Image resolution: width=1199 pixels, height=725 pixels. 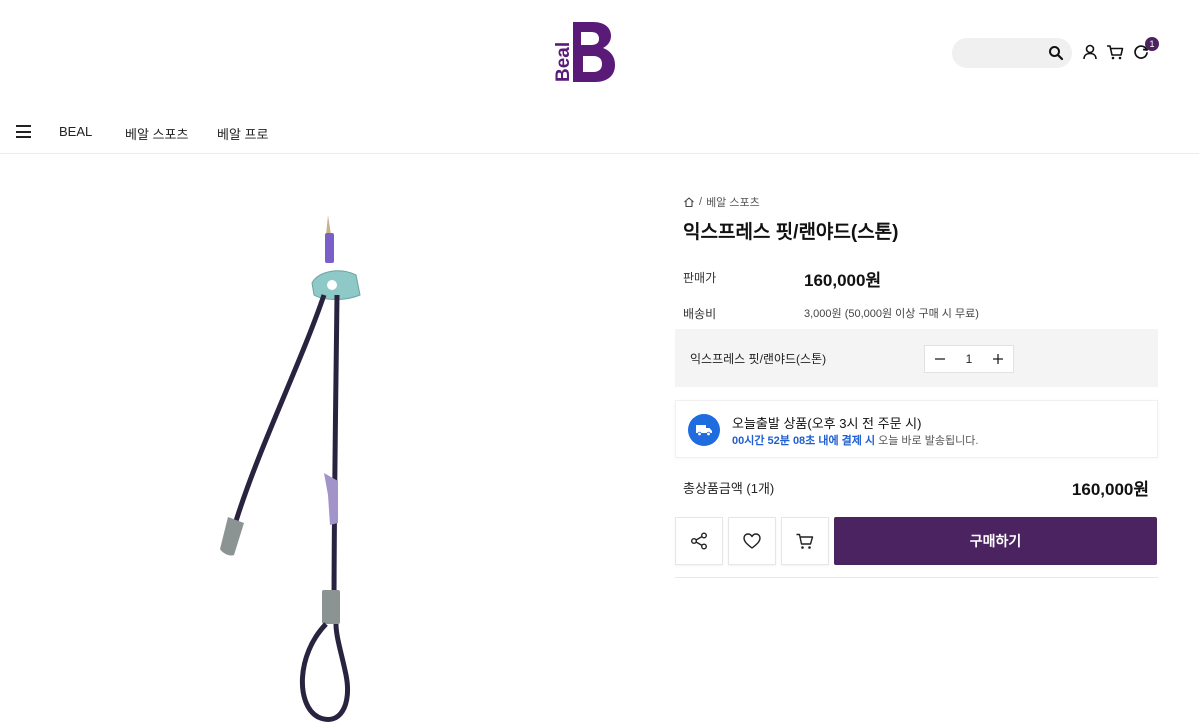 I want to click on shipping-label: 배송비, so click(x=700, y=314).